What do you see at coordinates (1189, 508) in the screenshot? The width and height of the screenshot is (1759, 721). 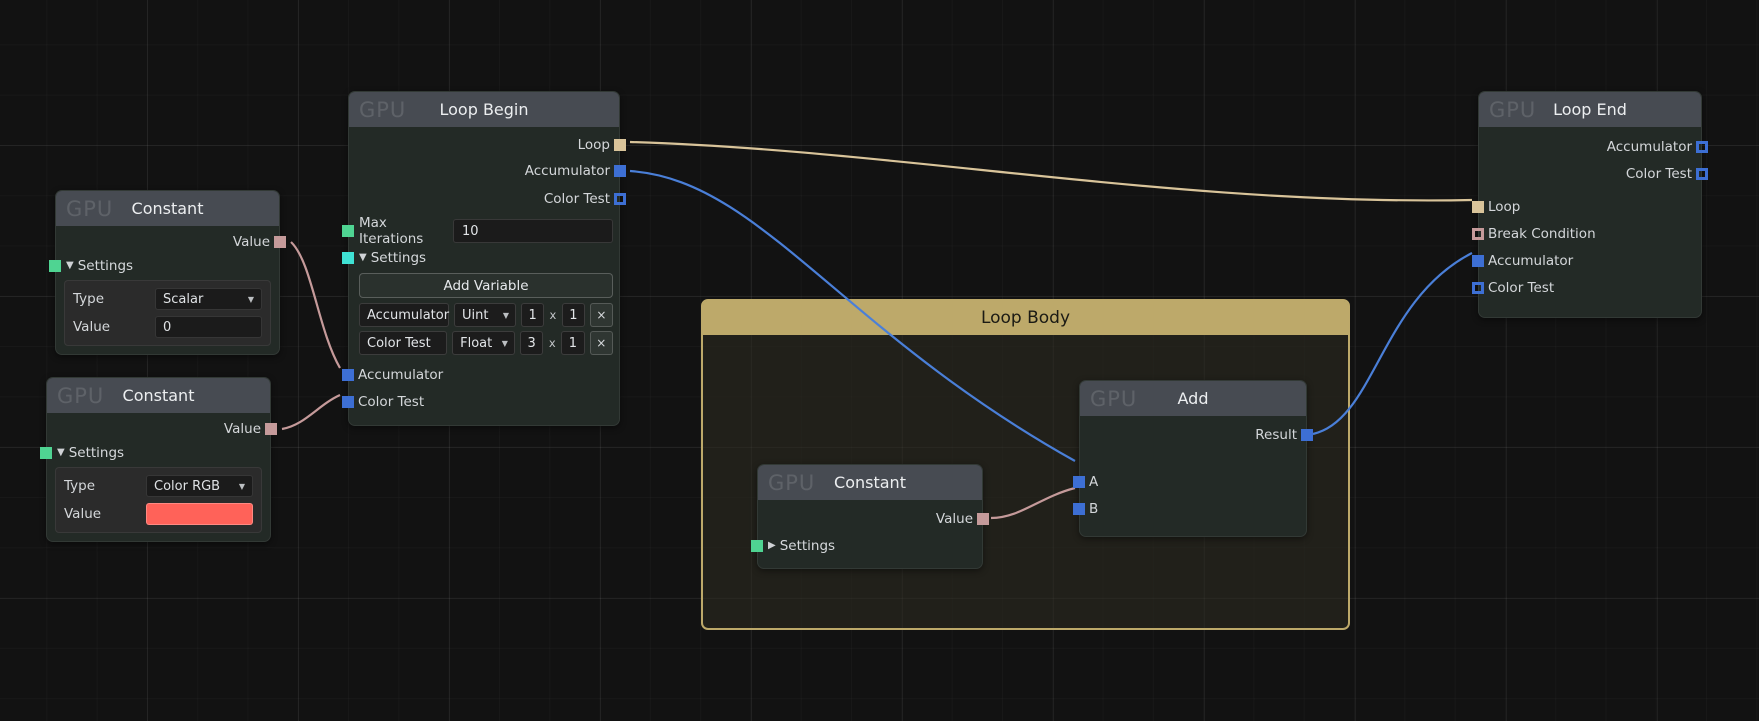 I see `input-row-b: B` at bounding box center [1189, 508].